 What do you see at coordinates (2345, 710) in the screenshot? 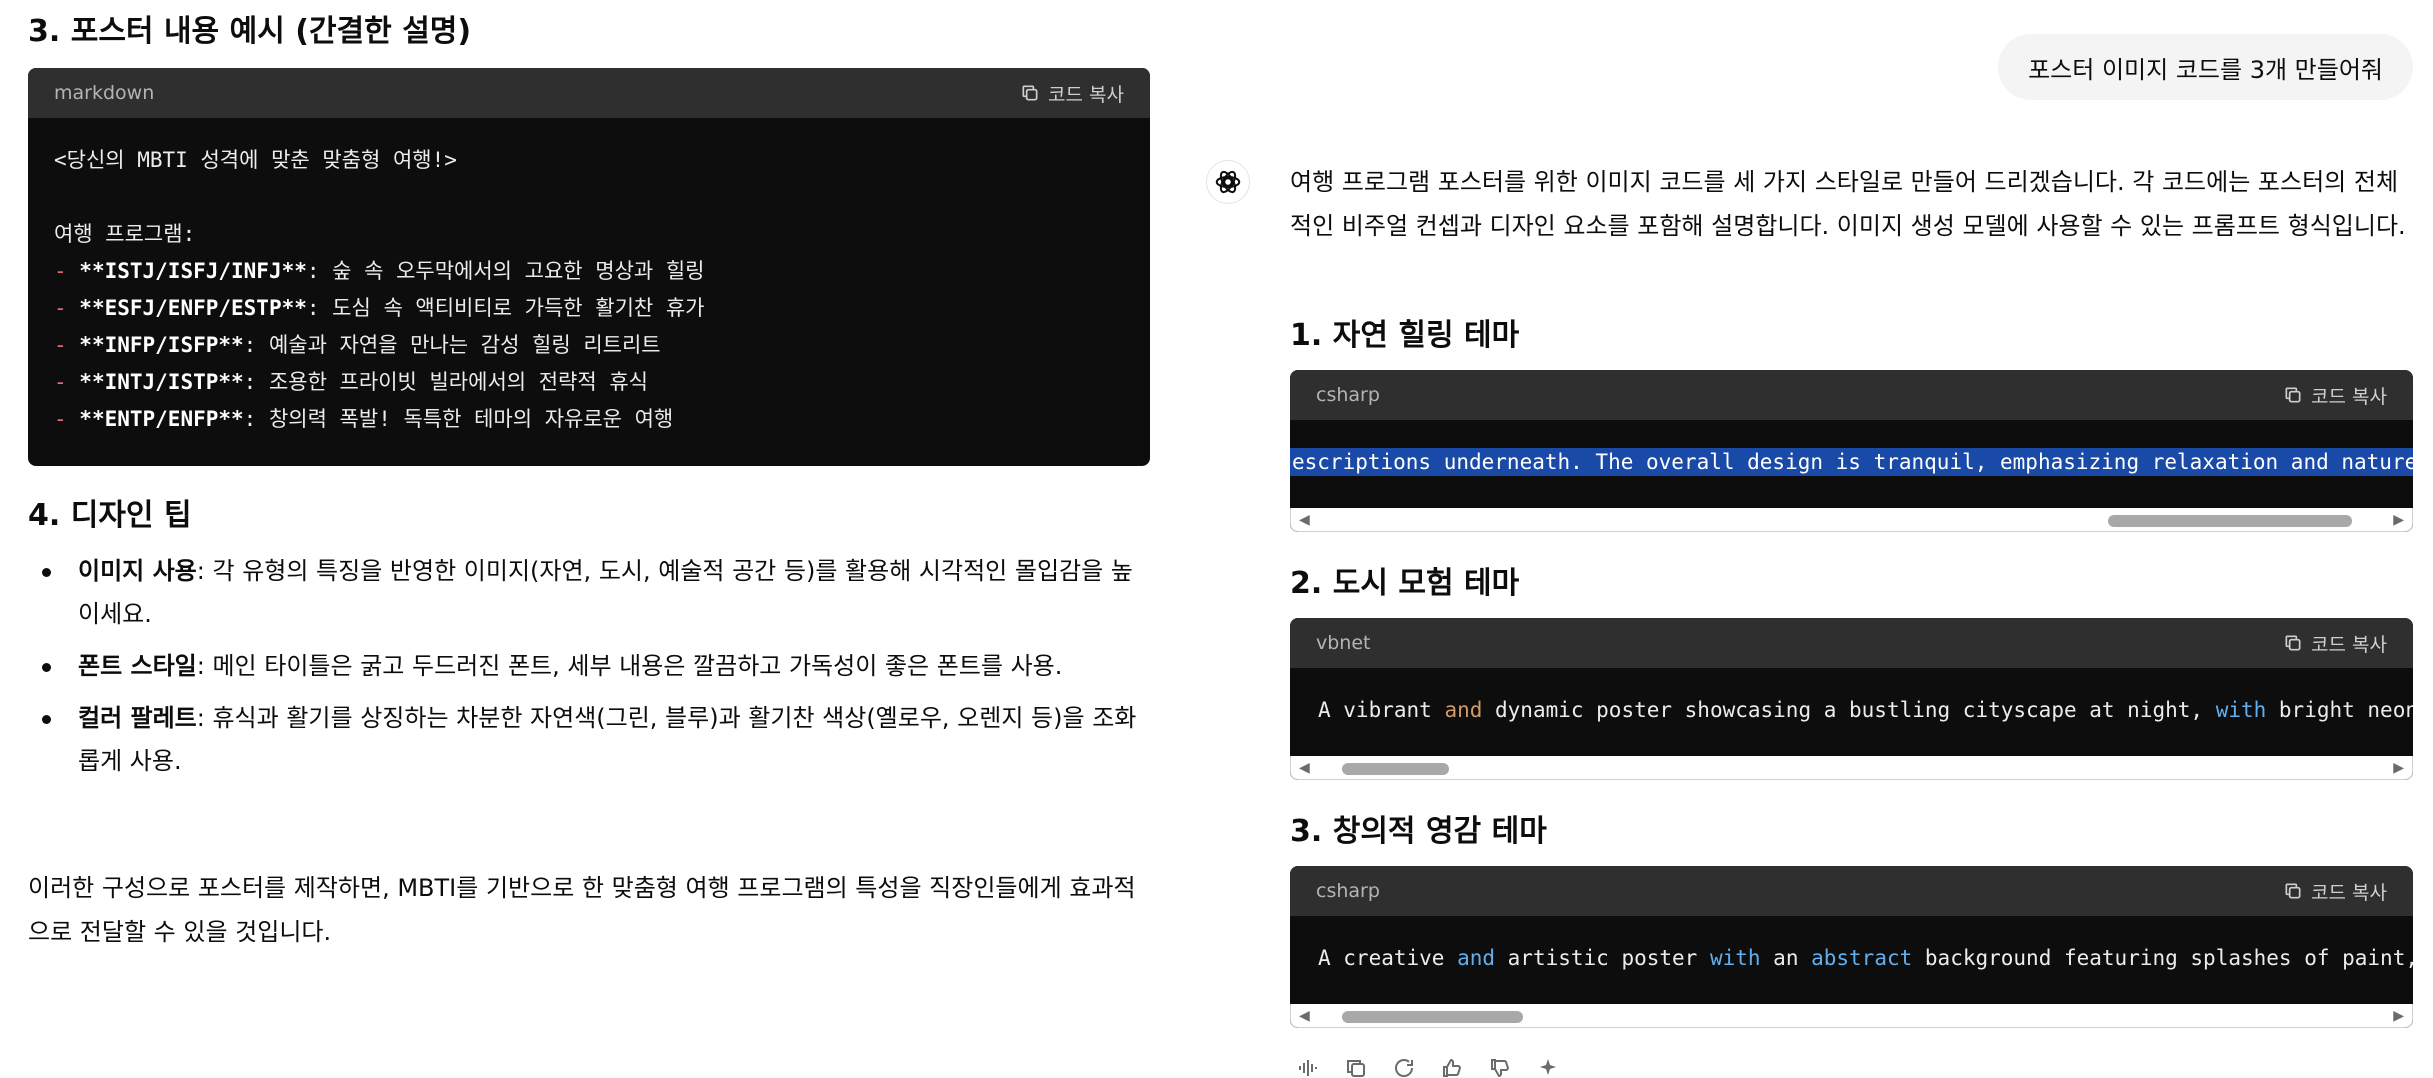
I see `code-token: bright neon lights` at bounding box center [2345, 710].